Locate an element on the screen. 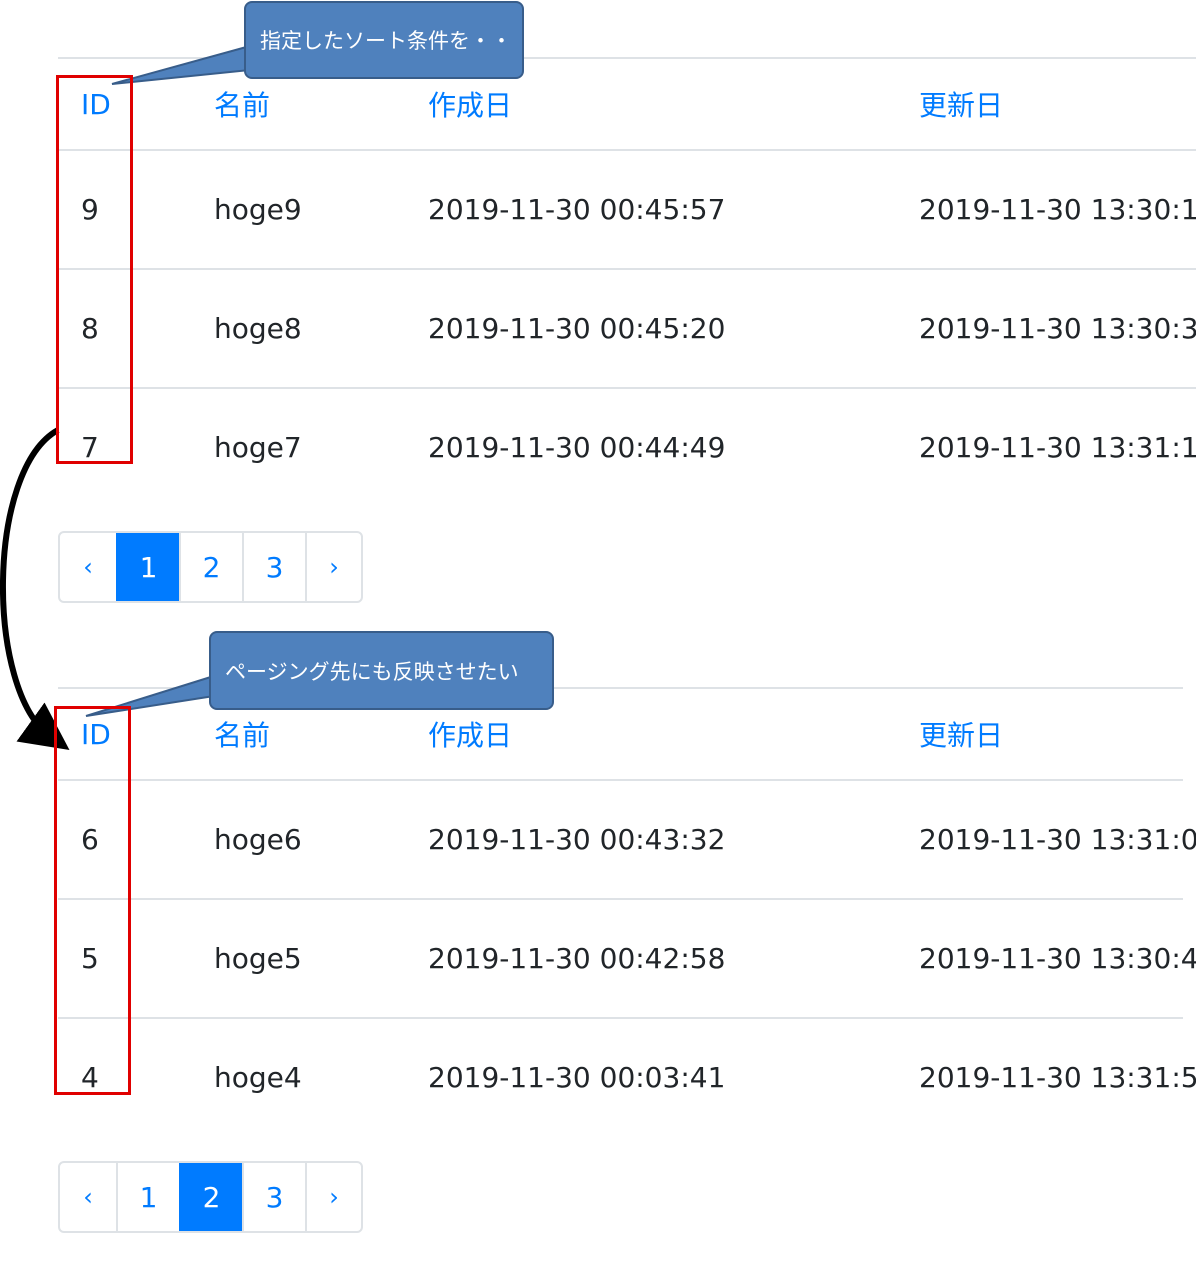 This screenshot has width=1196, height=1270. cell-name: hoge4 is located at coordinates (298, 1076).